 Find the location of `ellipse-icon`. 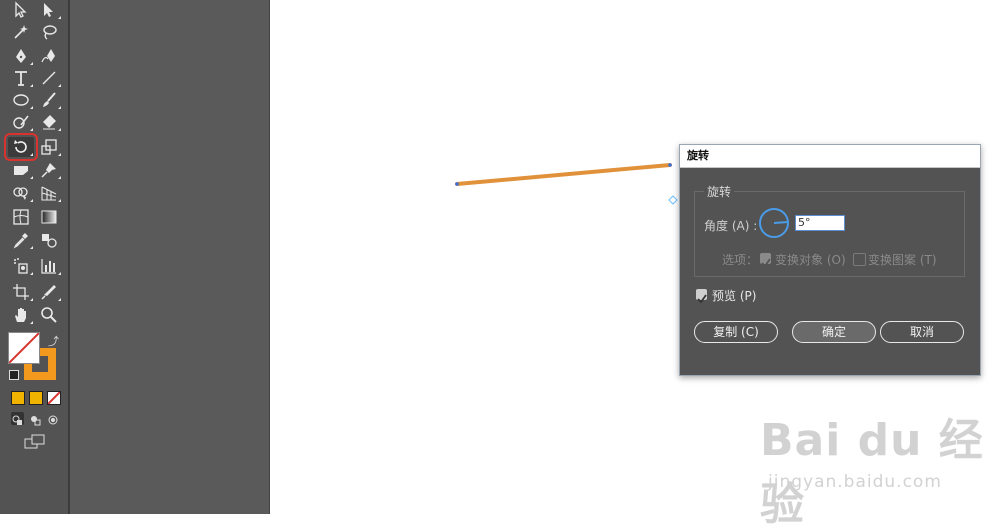

ellipse-icon is located at coordinates (21, 100).